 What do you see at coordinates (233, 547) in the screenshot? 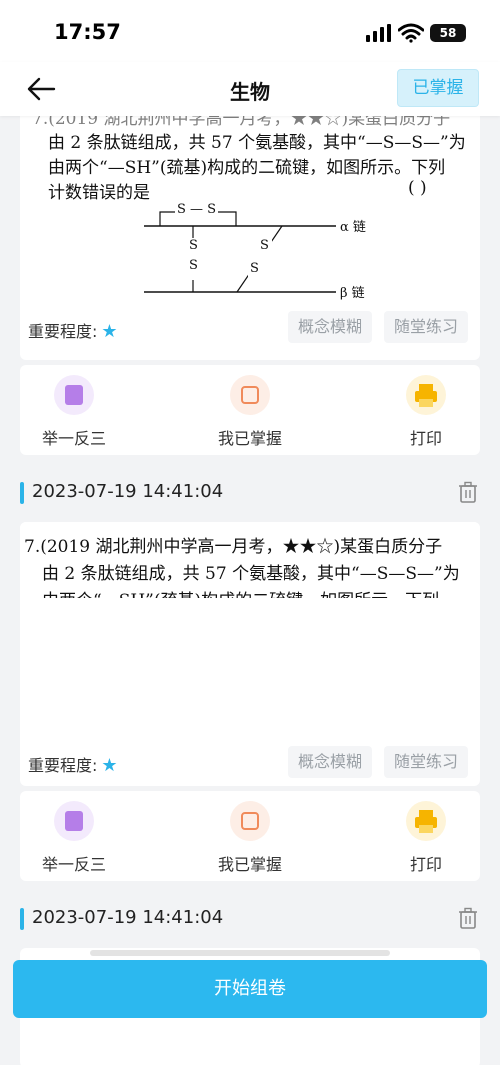
I see `question-line: 7.(2019 湖北荆州中学高一月考，★★☆)某蛋白质分子` at bounding box center [233, 547].